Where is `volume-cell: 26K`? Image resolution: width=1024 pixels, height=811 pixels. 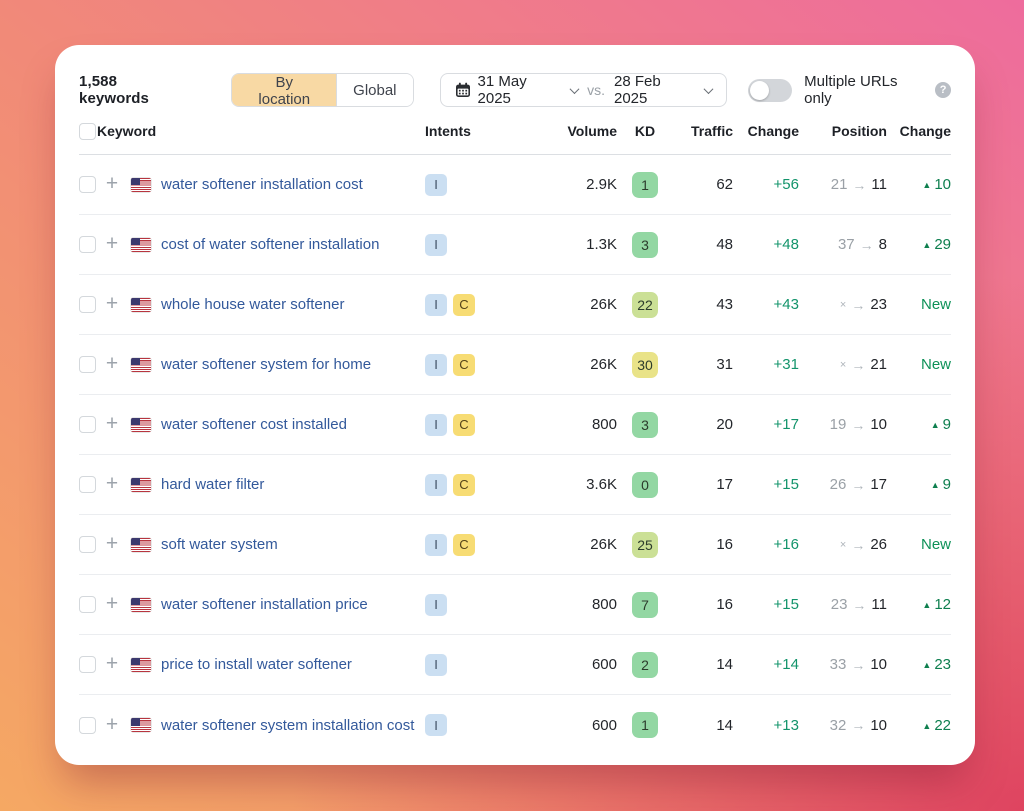 volume-cell: 26K is located at coordinates (603, 544).